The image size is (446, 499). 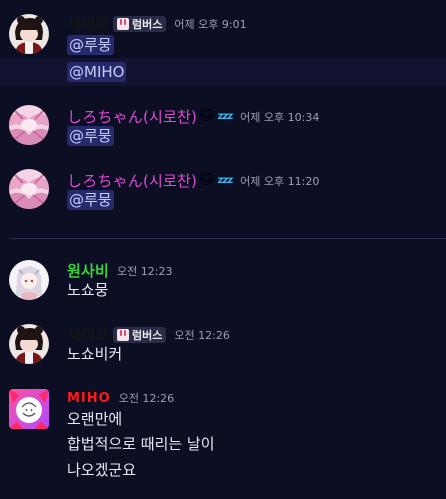 I want to click on message-content: 나오겠군요, so click(x=102, y=470).